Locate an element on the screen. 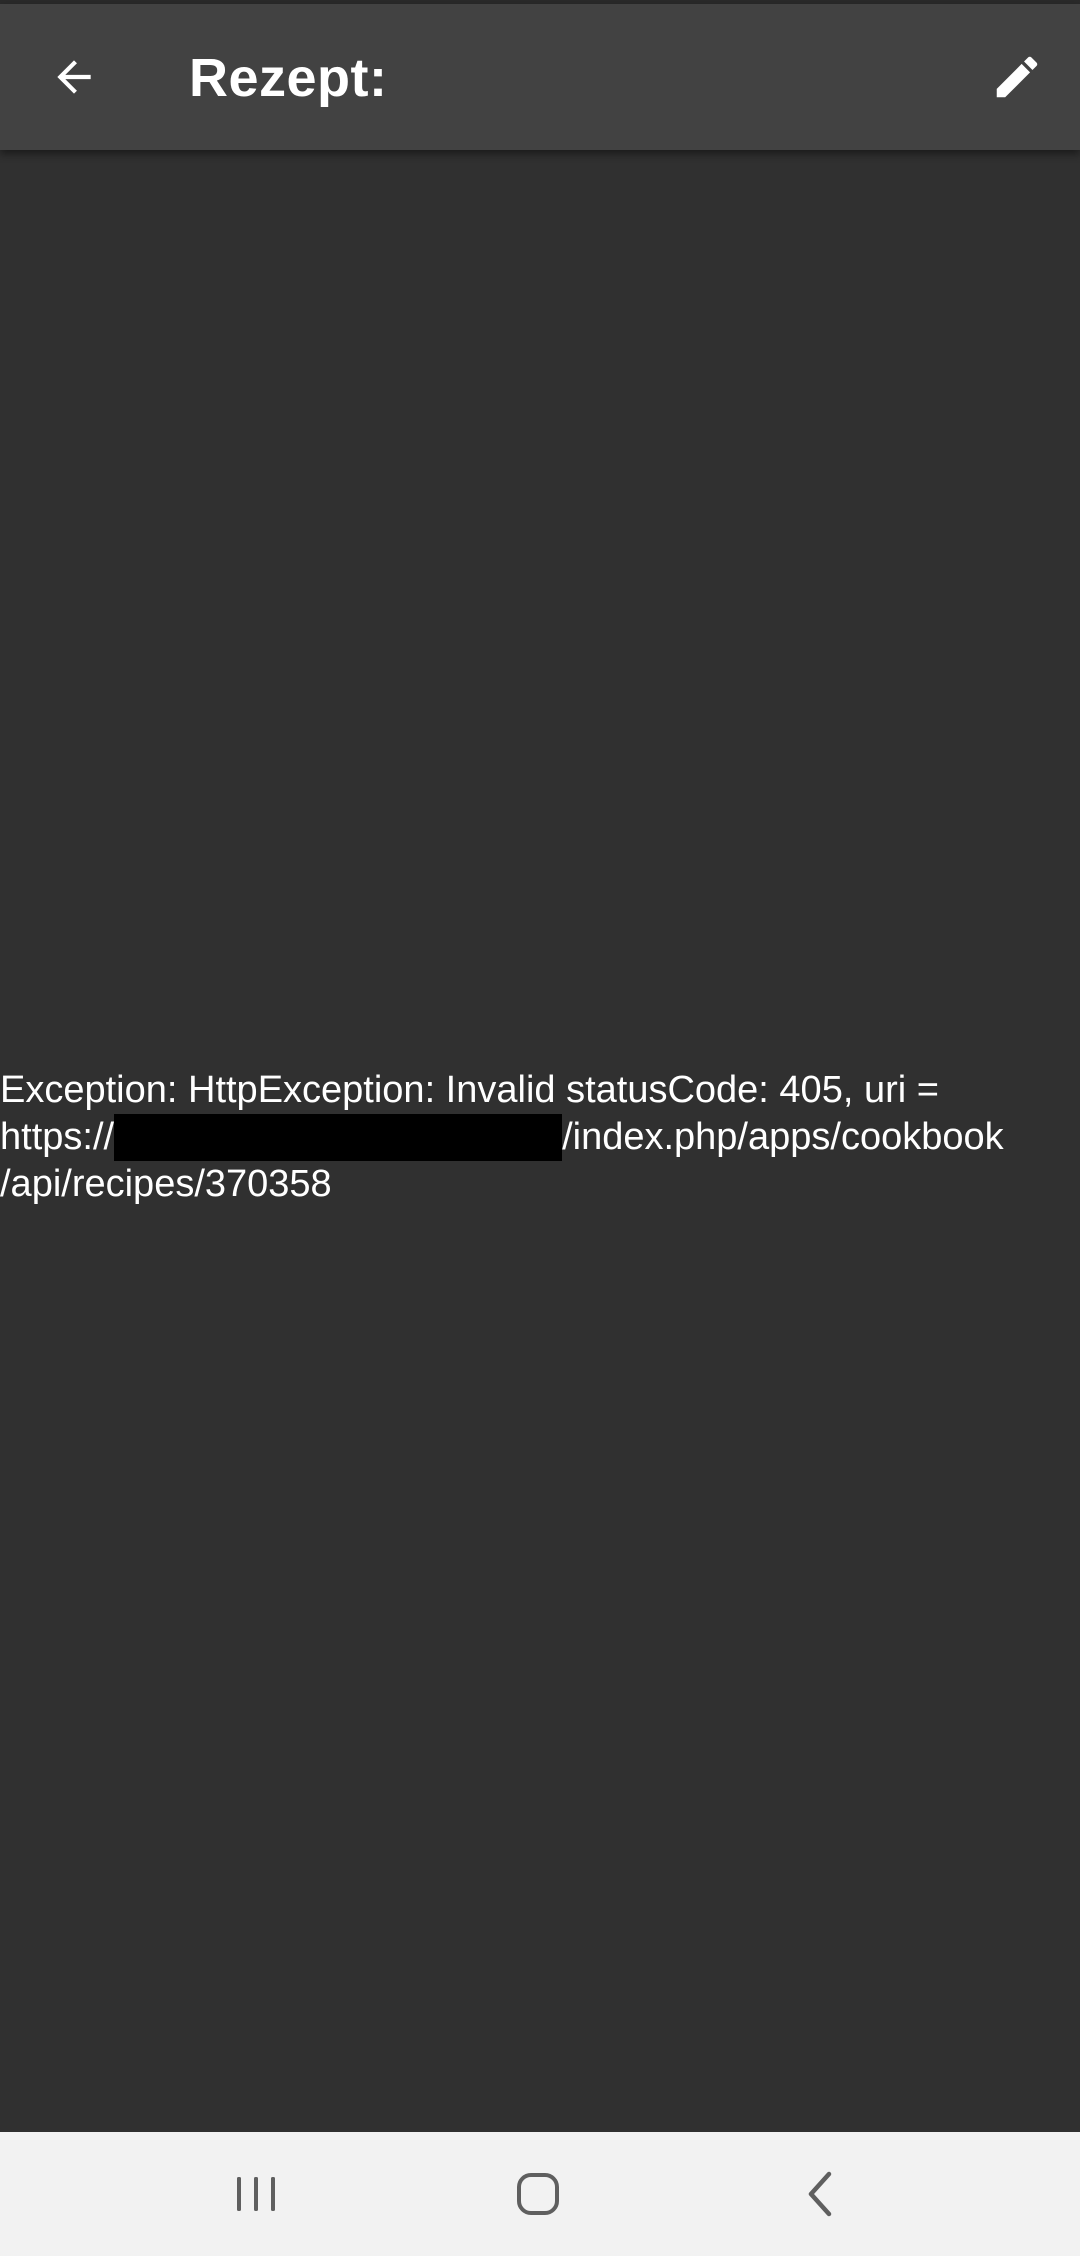 The image size is (1080, 2256). home-icon is located at coordinates (538, 2194).